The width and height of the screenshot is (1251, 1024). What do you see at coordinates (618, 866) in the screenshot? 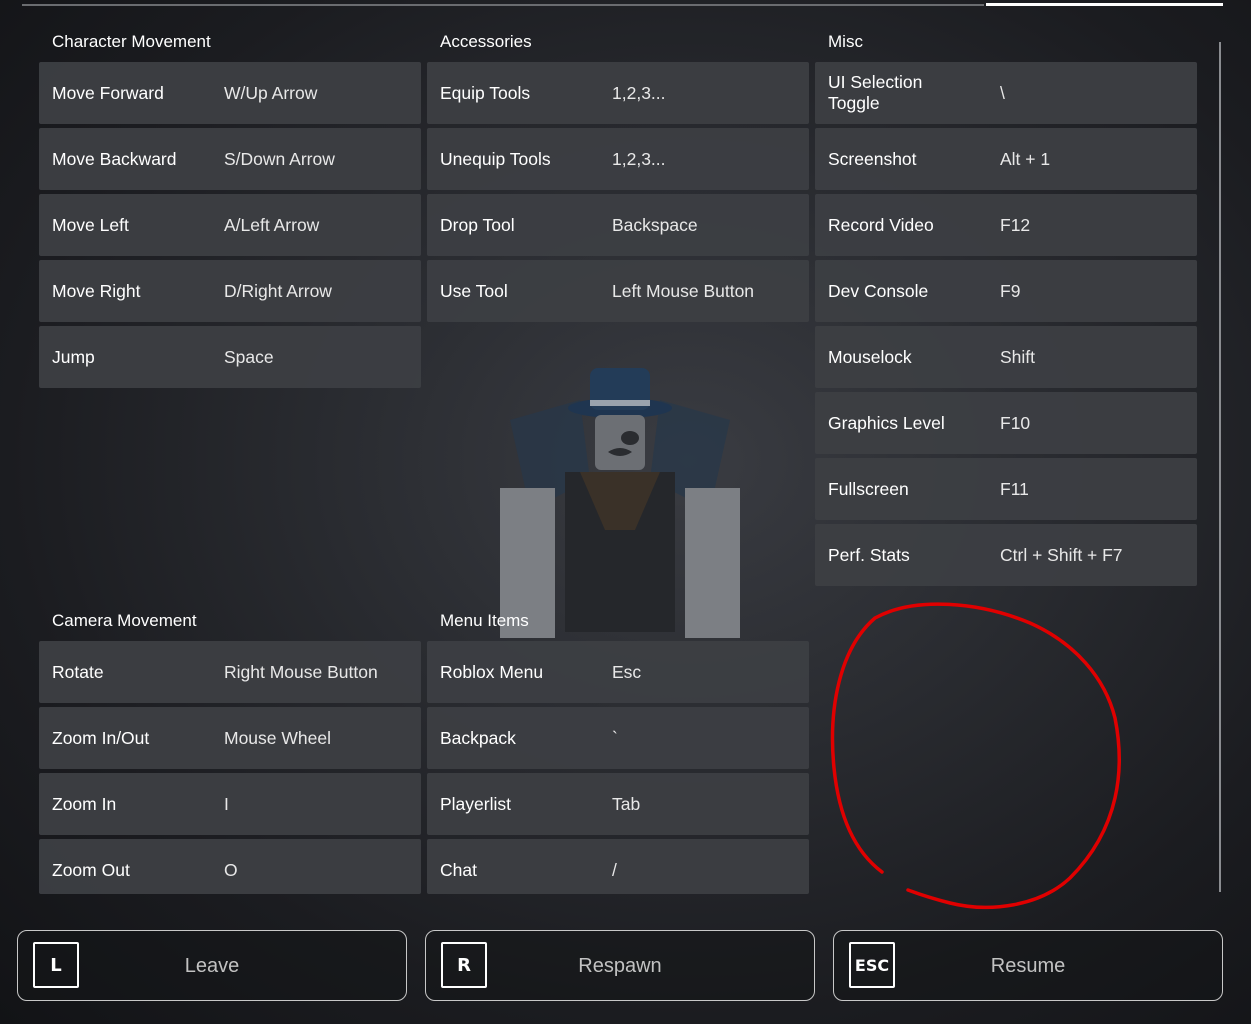
I see `keybind-row: Chat /` at bounding box center [618, 866].